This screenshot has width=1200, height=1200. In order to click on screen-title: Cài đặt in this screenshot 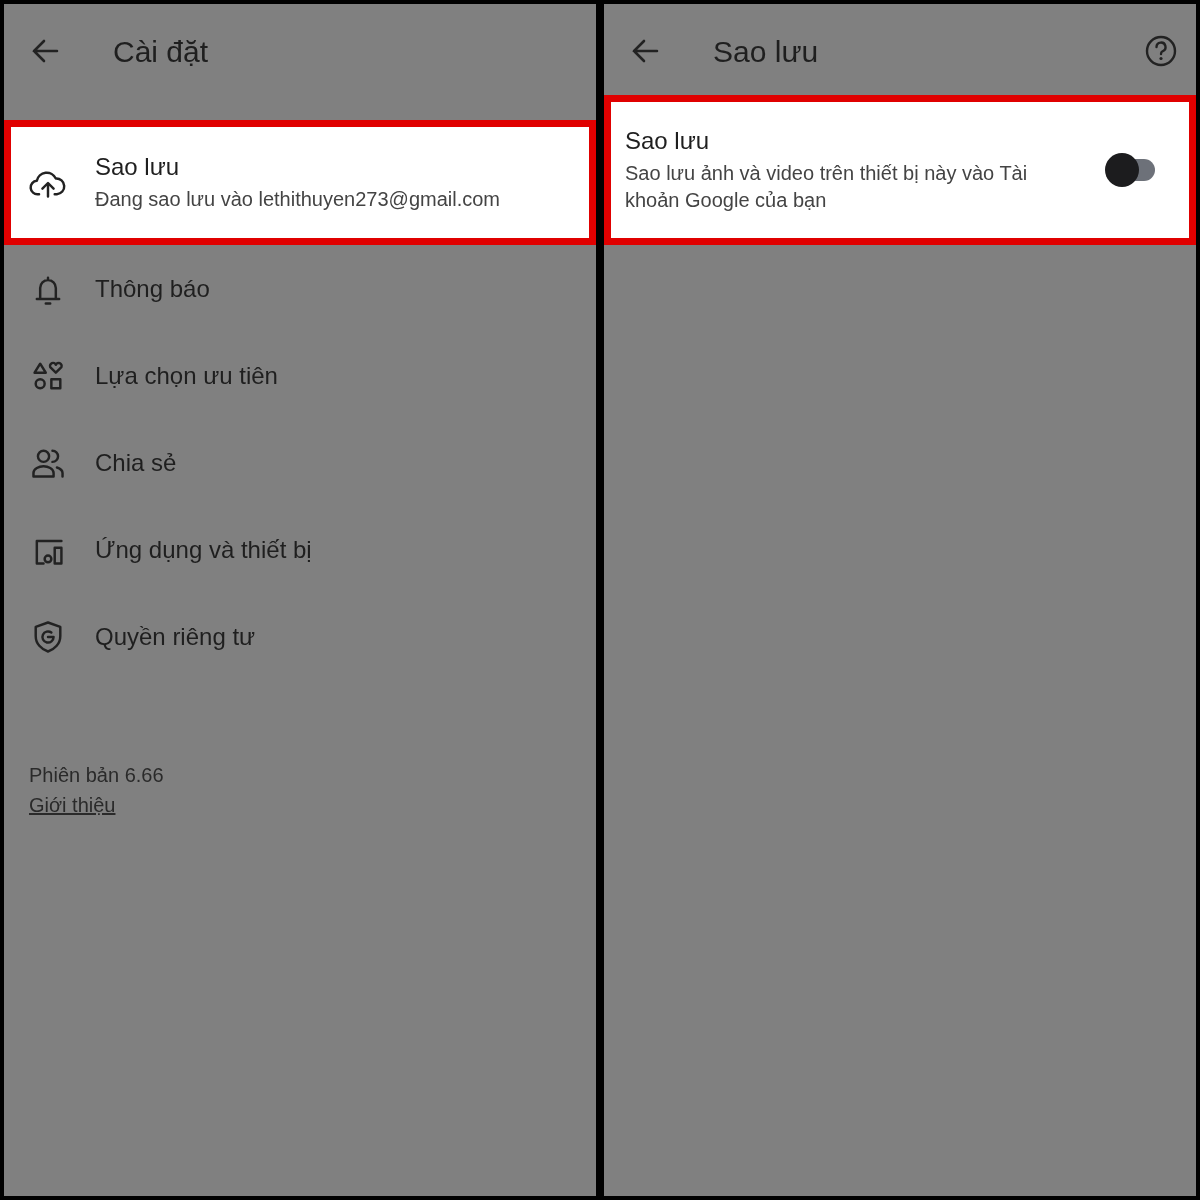, I will do `click(161, 52)`.